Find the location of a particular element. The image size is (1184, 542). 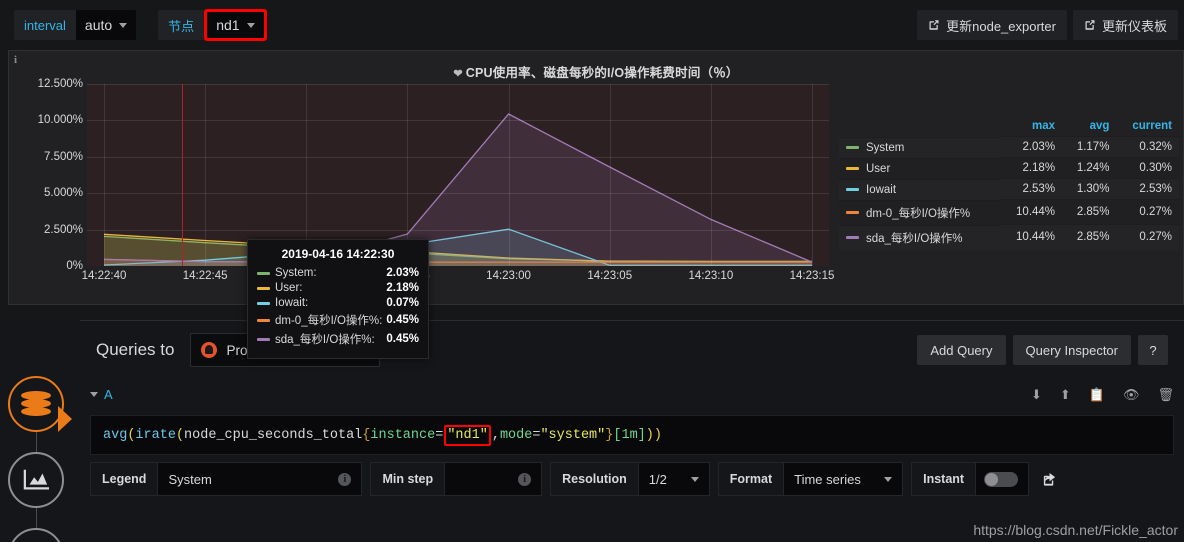

expr-label-instance: instance is located at coordinates (403, 435).